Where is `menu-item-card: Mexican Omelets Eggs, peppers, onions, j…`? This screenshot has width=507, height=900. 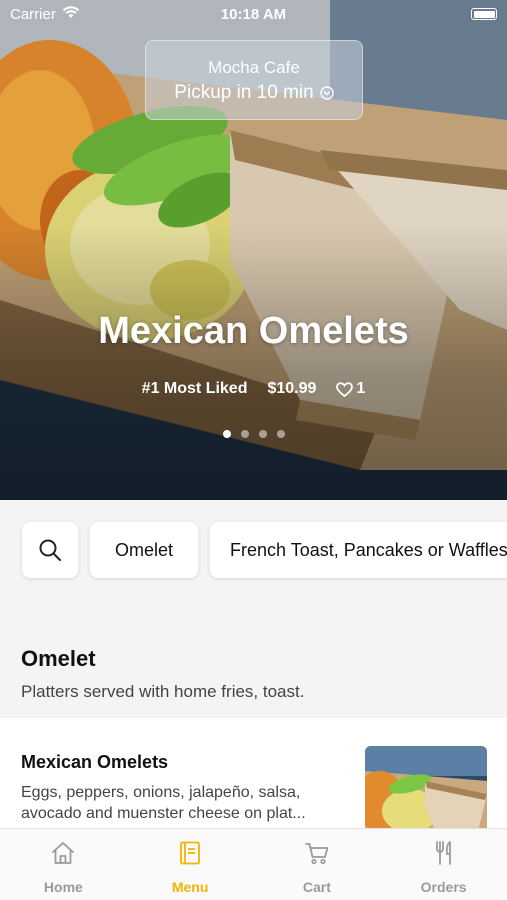
menu-item-card: Mexican Omelets Eggs, peppers, onions, j… is located at coordinates (253, 773).